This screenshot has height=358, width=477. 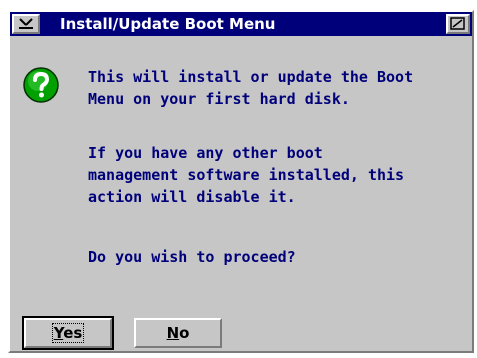 What do you see at coordinates (192, 257) in the screenshot?
I see `confirmation-question: Do you wish to proceed?` at bounding box center [192, 257].